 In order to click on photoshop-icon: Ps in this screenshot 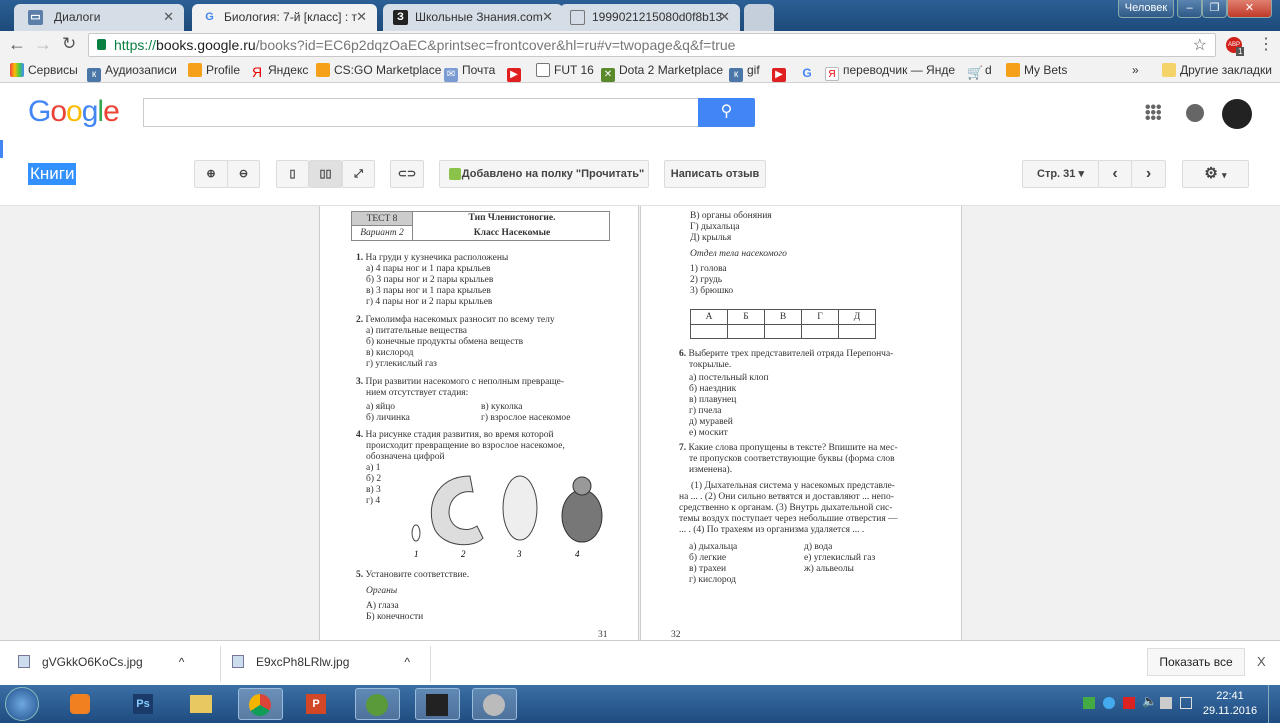, I will do `click(143, 704)`.